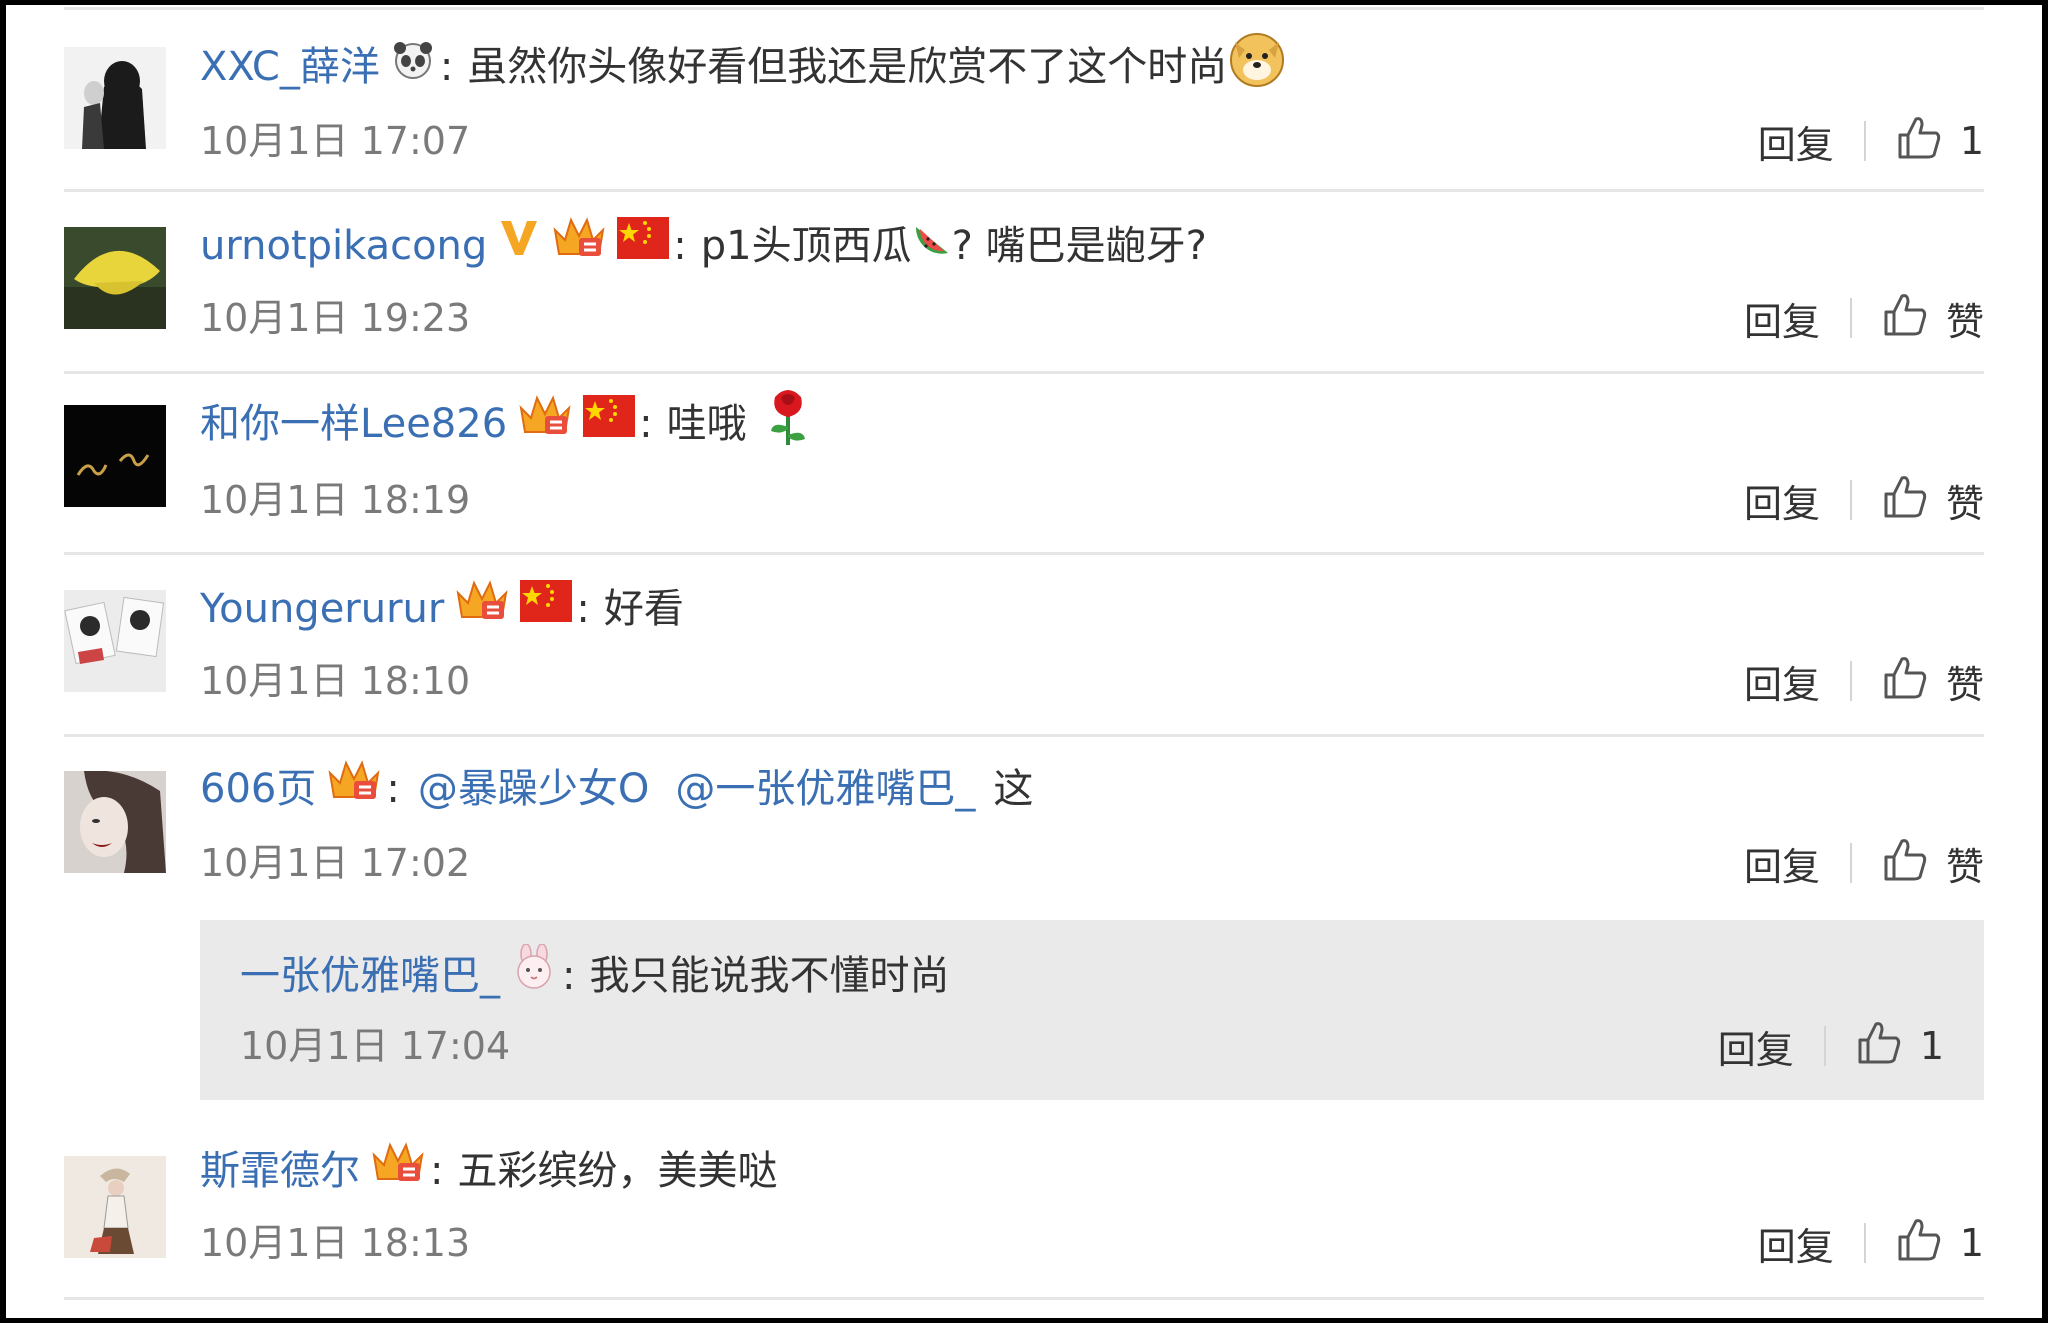 Image resolution: width=2048 pixels, height=1323 pixels. What do you see at coordinates (932, 246) in the screenshot?
I see `watermelon-emoji-icon` at bounding box center [932, 246].